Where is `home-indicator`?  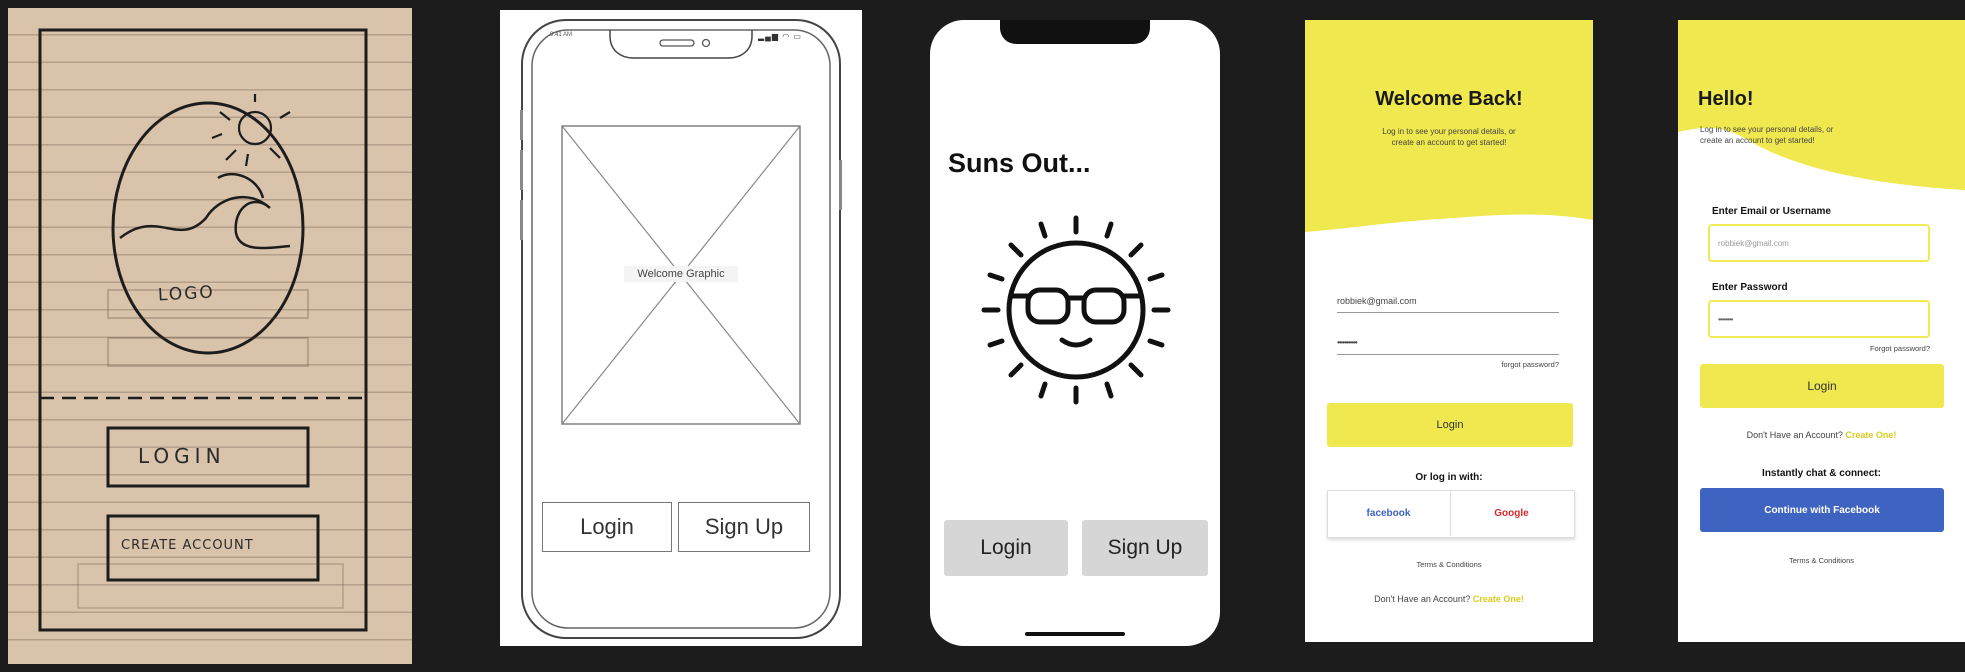
home-indicator is located at coordinates (1075, 634).